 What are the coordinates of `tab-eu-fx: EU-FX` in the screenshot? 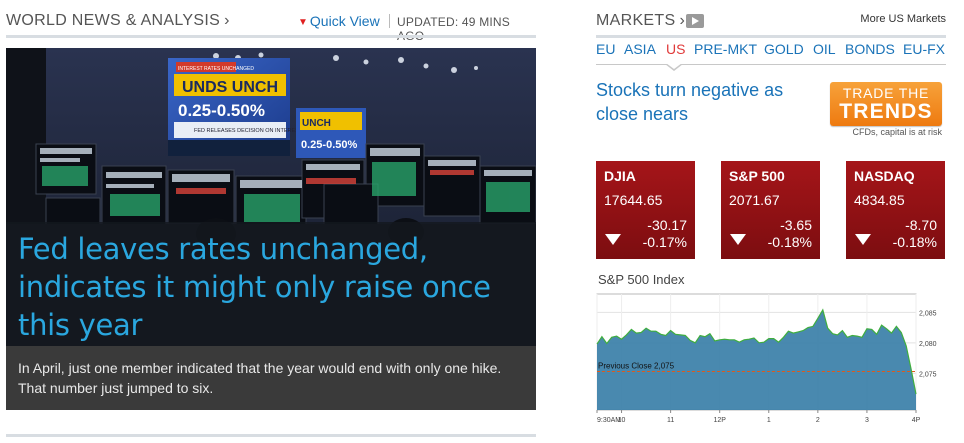 It's located at (924, 49).